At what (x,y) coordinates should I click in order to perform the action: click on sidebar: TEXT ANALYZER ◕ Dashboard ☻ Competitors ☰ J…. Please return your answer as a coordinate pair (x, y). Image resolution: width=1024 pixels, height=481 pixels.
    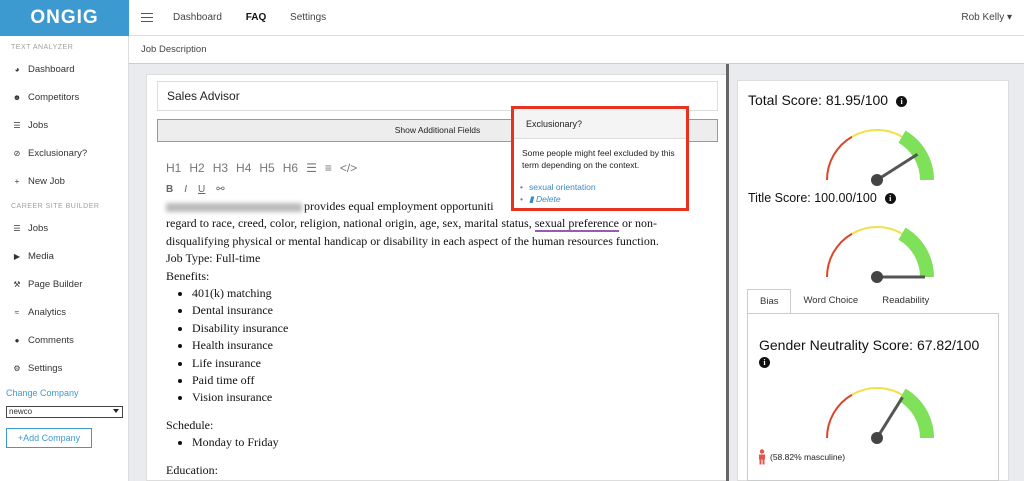
    Looking at the image, I should click on (64, 258).